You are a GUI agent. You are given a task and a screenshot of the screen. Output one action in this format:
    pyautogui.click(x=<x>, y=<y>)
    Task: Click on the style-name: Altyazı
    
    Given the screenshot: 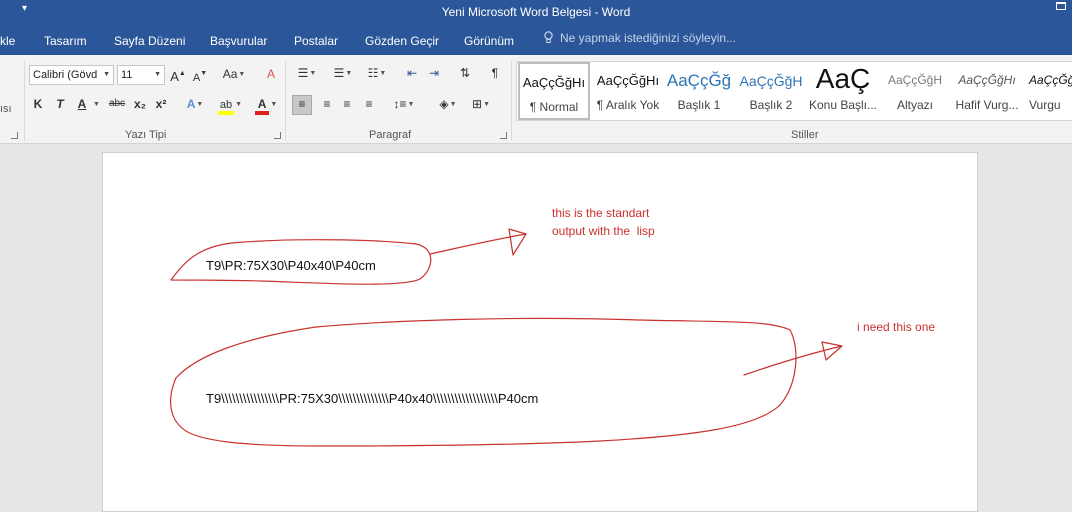 What is the action you would take?
    pyautogui.click(x=914, y=105)
    